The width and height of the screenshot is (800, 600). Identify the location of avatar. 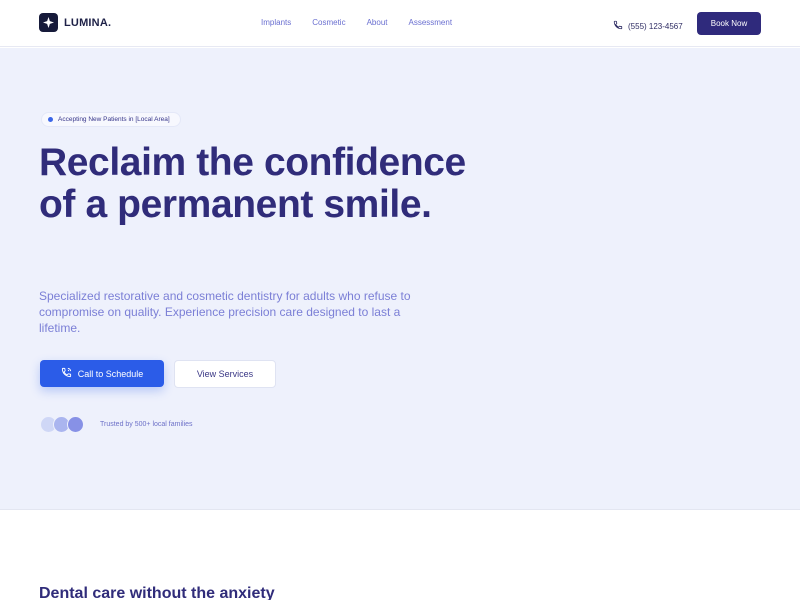
(75, 424).